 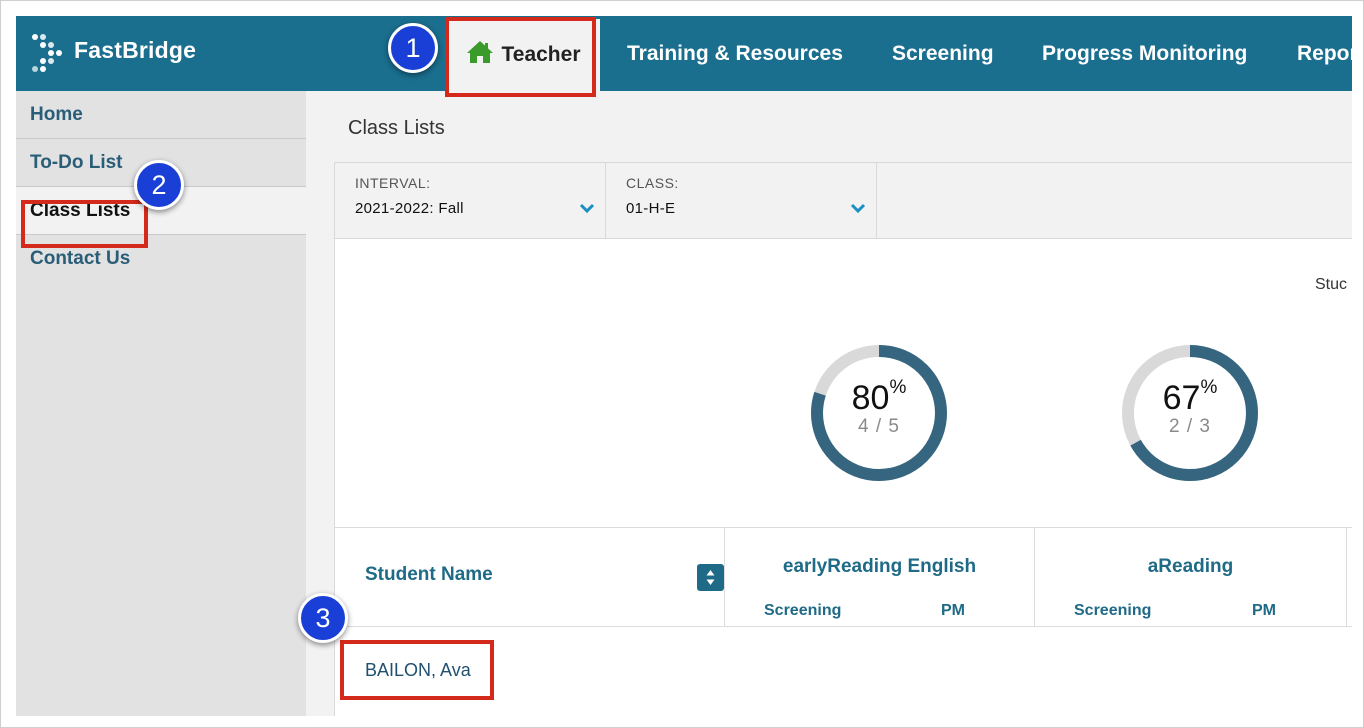 I want to click on interval-label: INTERVAL:, so click(x=393, y=183).